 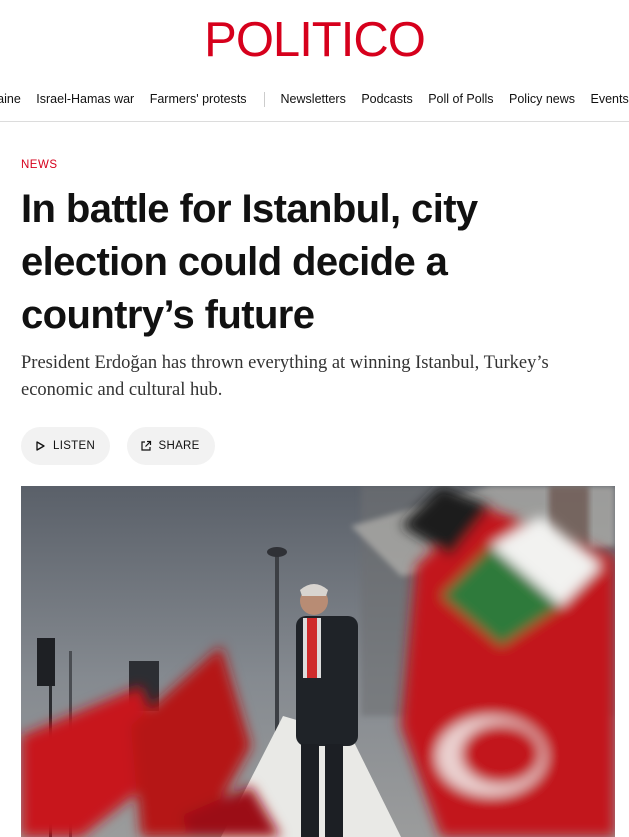 I want to click on nav-item-policy-news: Policy news, so click(x=542, y=99).